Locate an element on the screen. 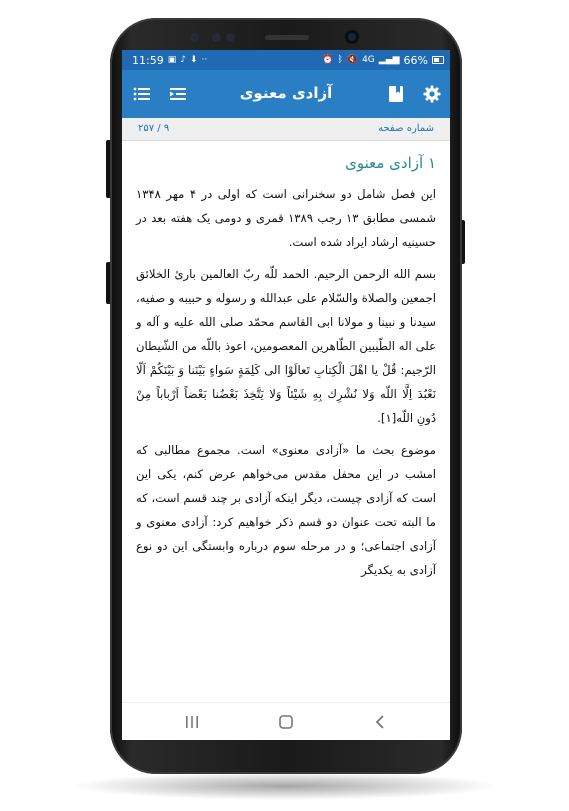 The image size is (569, 811). recent-apps-icon is located at coordinates (192, 722).